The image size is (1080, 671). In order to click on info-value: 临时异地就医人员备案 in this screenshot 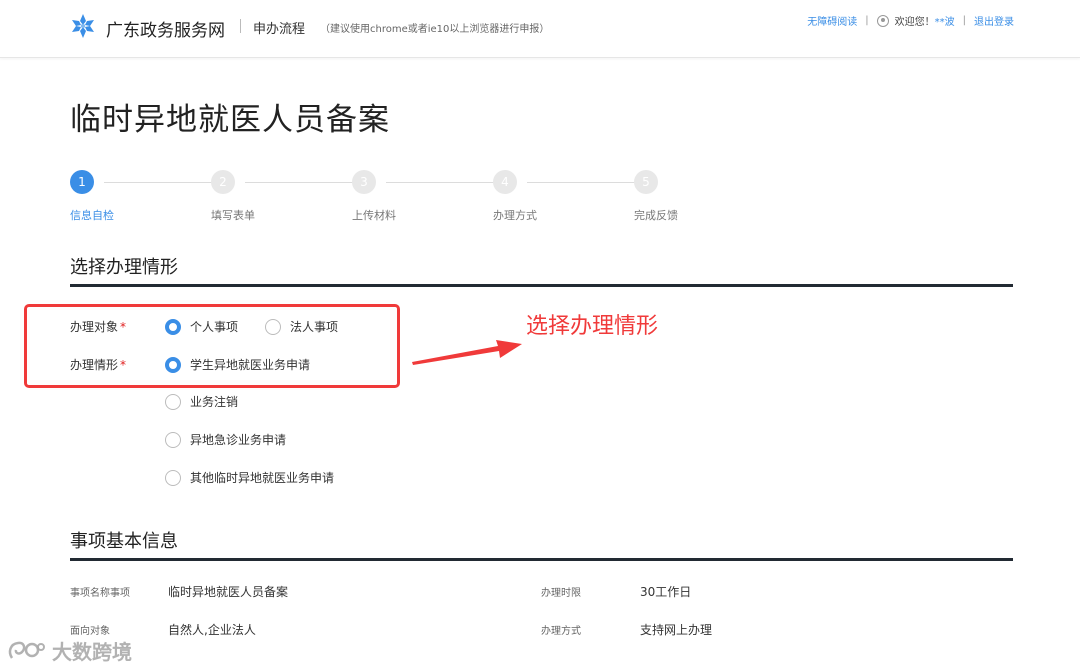, I will do `click(228, 592)`.